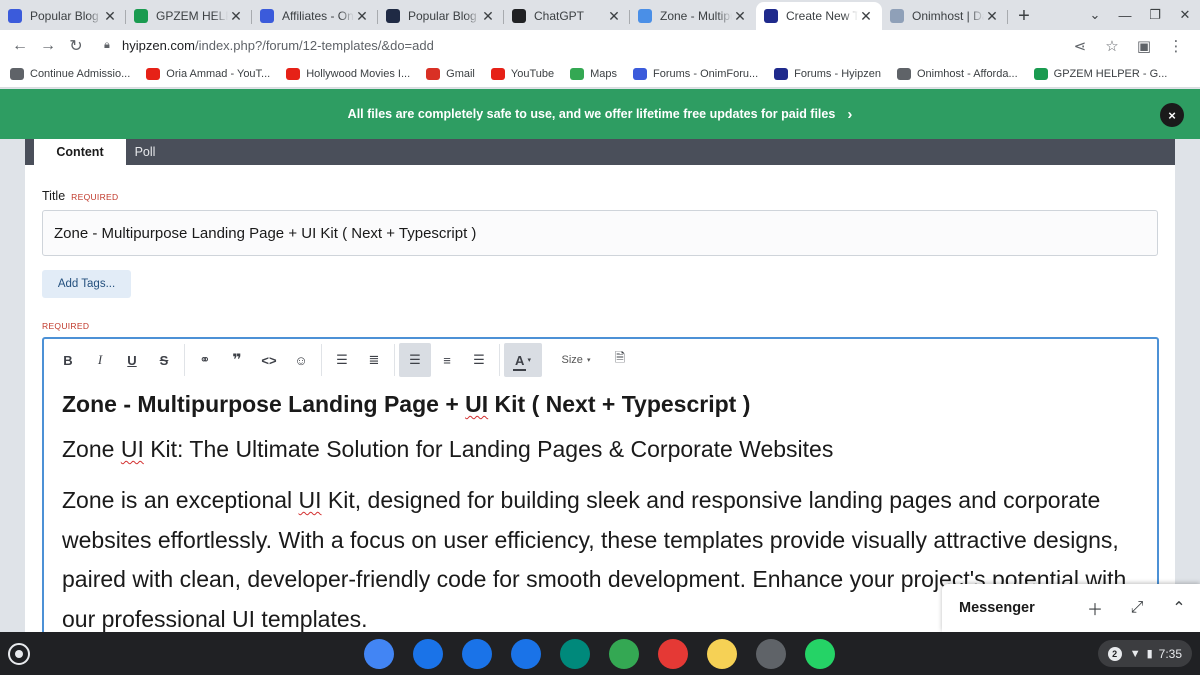 This screenshot has height=675, width=1200. What do you see at coordinates (1095, 608) in the screenshot?
I see `new-message-icon: ＋` at bounding box center [1095, 608].